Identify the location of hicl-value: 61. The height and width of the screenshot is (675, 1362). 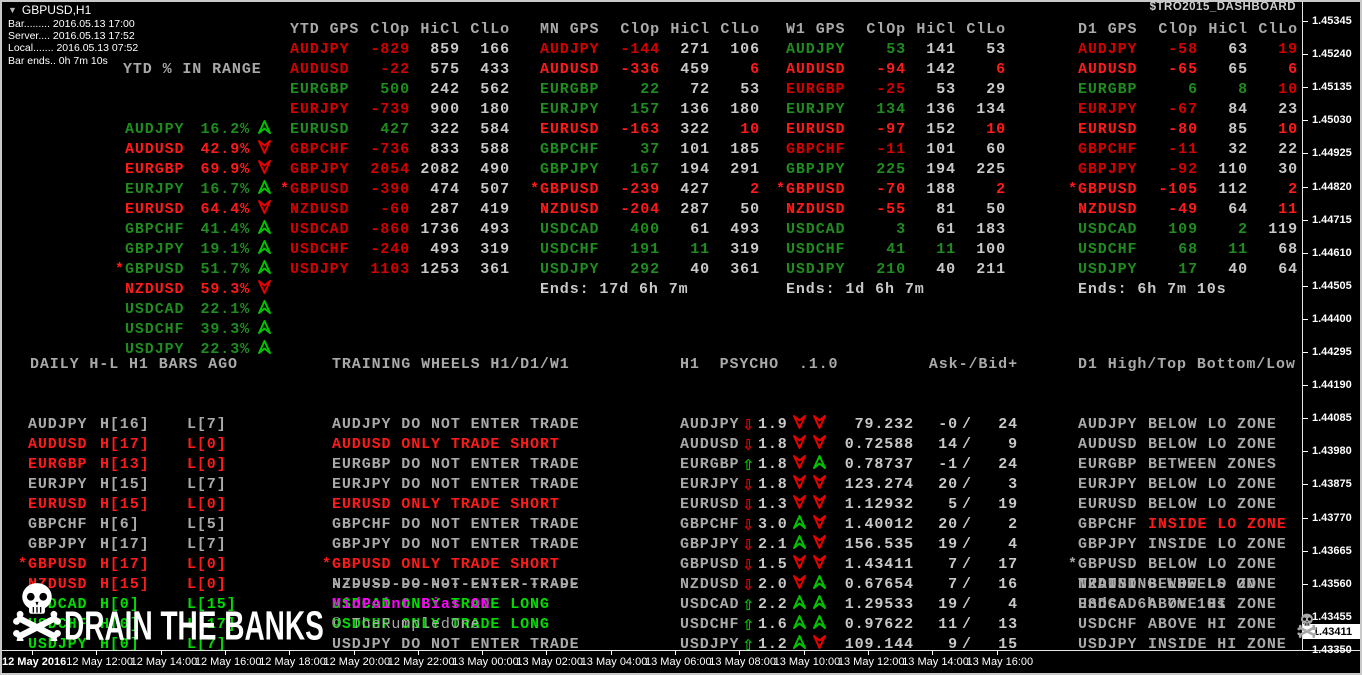
(700, 229).